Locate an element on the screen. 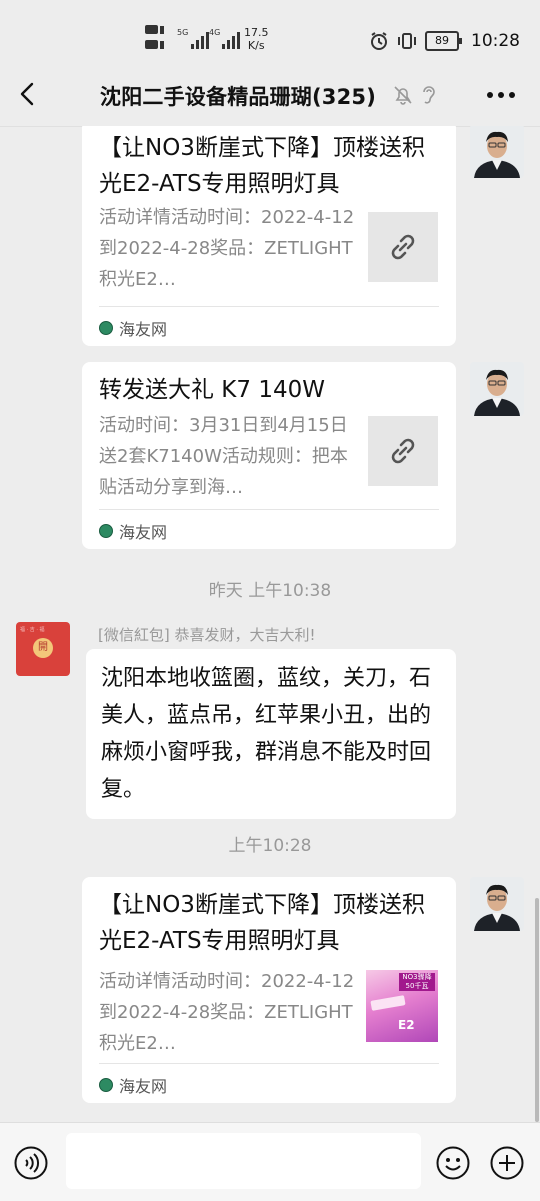 The height and width of the screenshot is (1201, 540). time-separator: 昨天 上午10:38 is located at coordinates (270, 591).